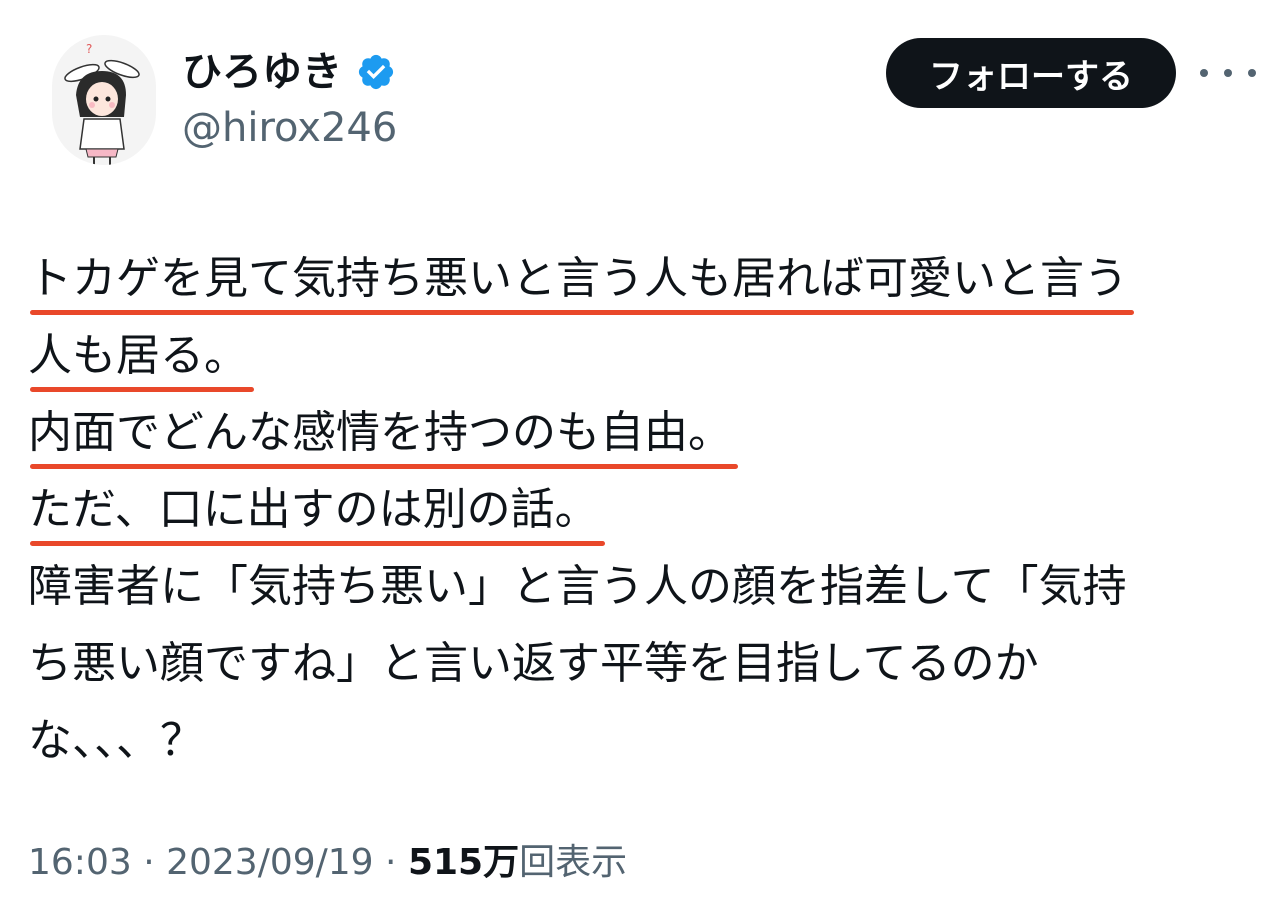 The height and width of the screenshot is (899, 1280). I want to click on avatar-illustration: ?, so click(102, 103).